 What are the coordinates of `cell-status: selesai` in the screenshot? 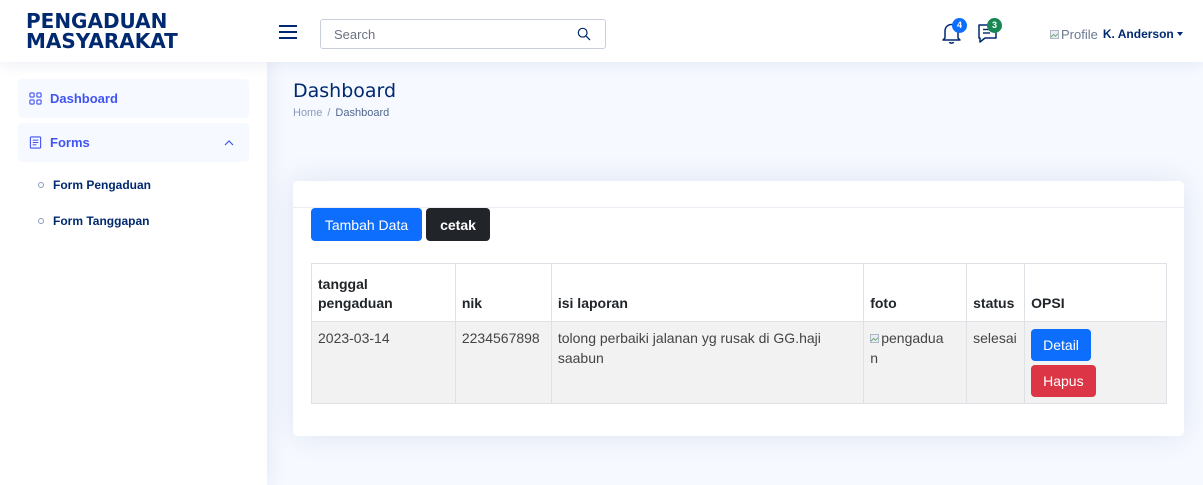 It's located at (996, 362).